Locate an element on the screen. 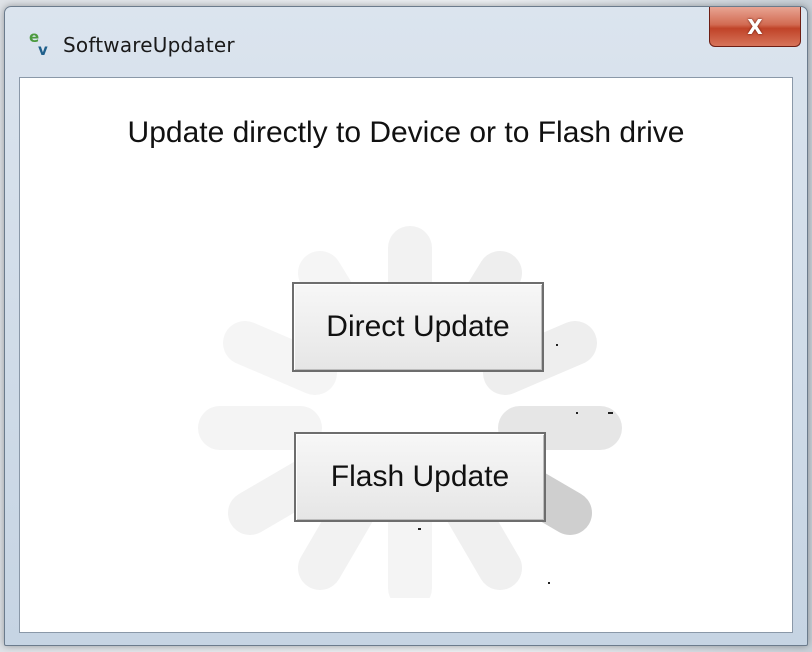 This screenshot has height=652, width=812. svg-text: v is located at coordinates (43, 49).